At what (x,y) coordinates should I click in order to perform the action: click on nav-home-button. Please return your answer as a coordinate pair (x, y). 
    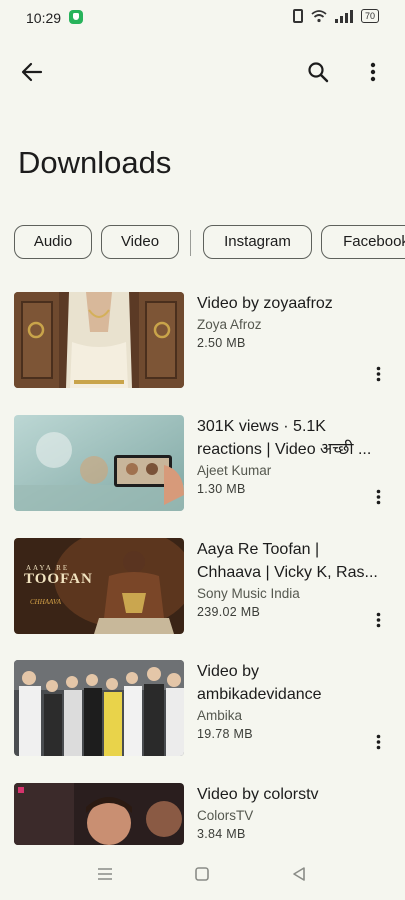
    Looking at the image, I should click on (202, 874).